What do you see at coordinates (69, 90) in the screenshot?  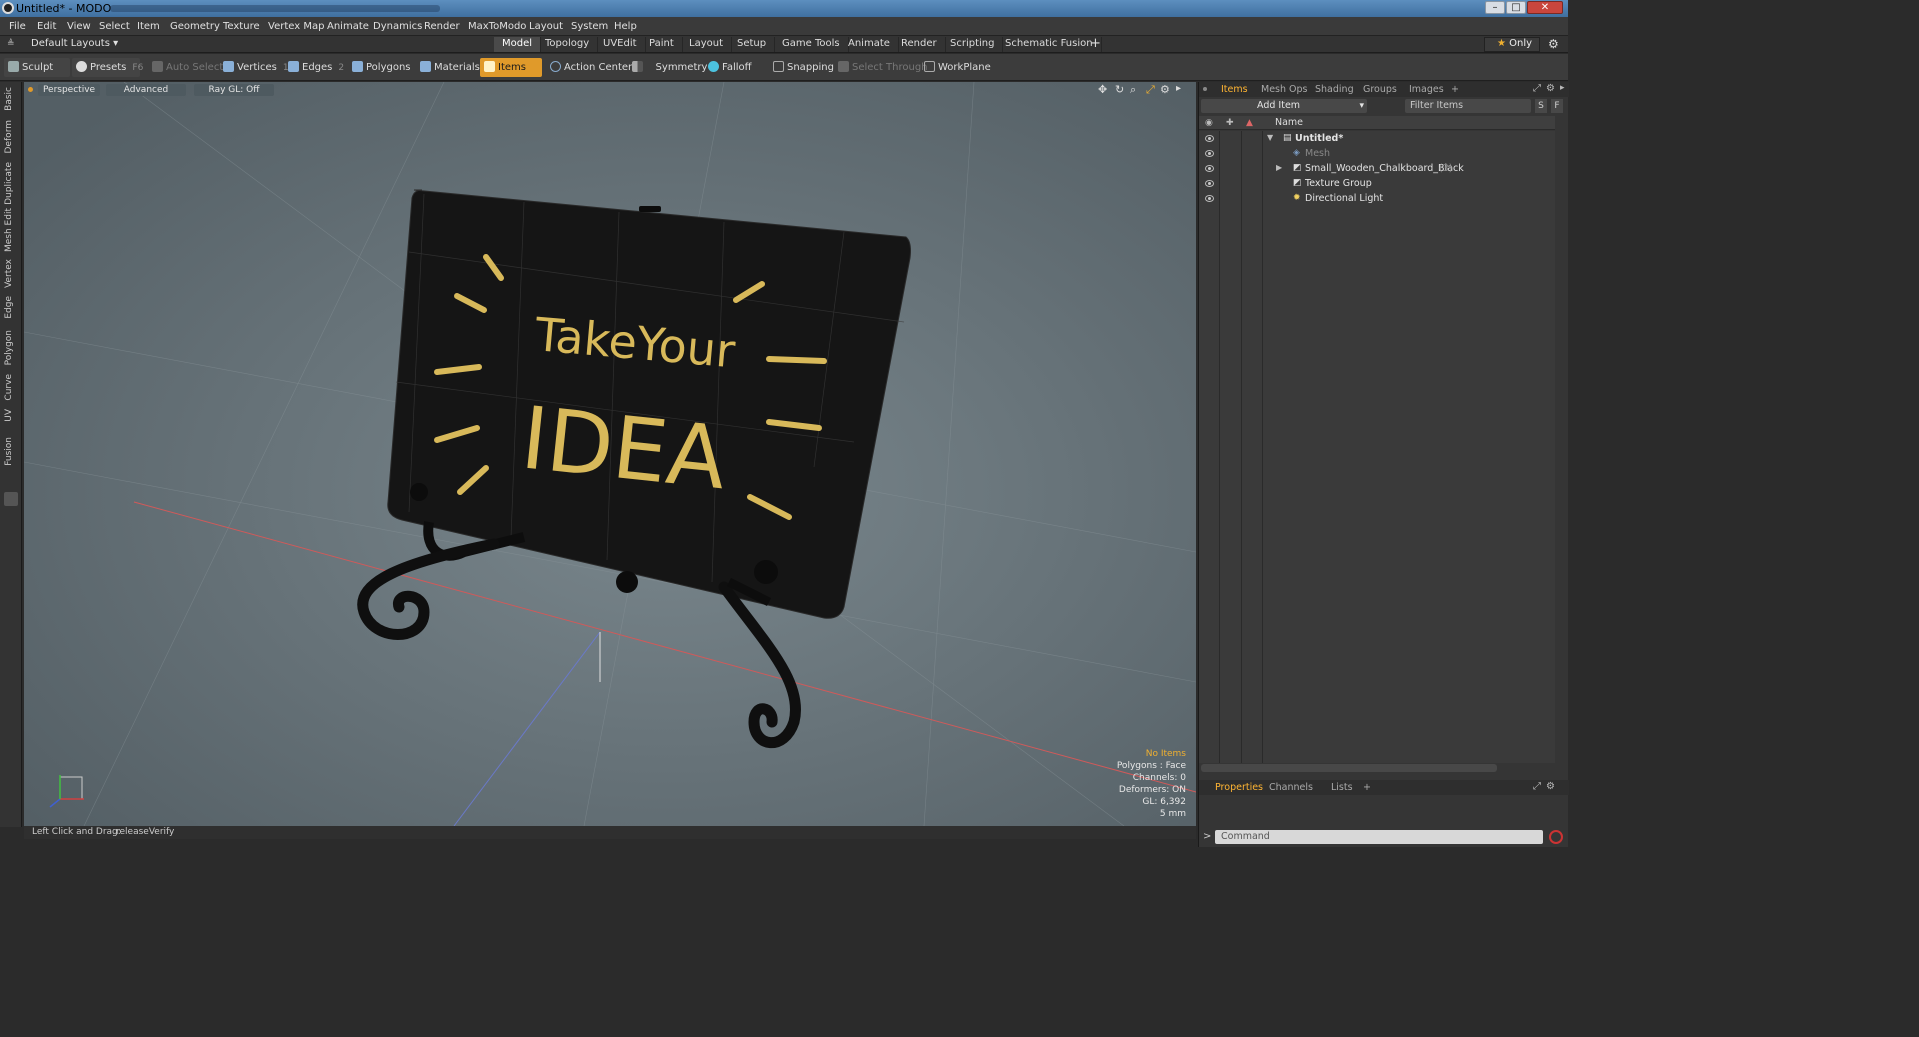 I see `perspective-button: Perspective` at bounding box center [69, 90].